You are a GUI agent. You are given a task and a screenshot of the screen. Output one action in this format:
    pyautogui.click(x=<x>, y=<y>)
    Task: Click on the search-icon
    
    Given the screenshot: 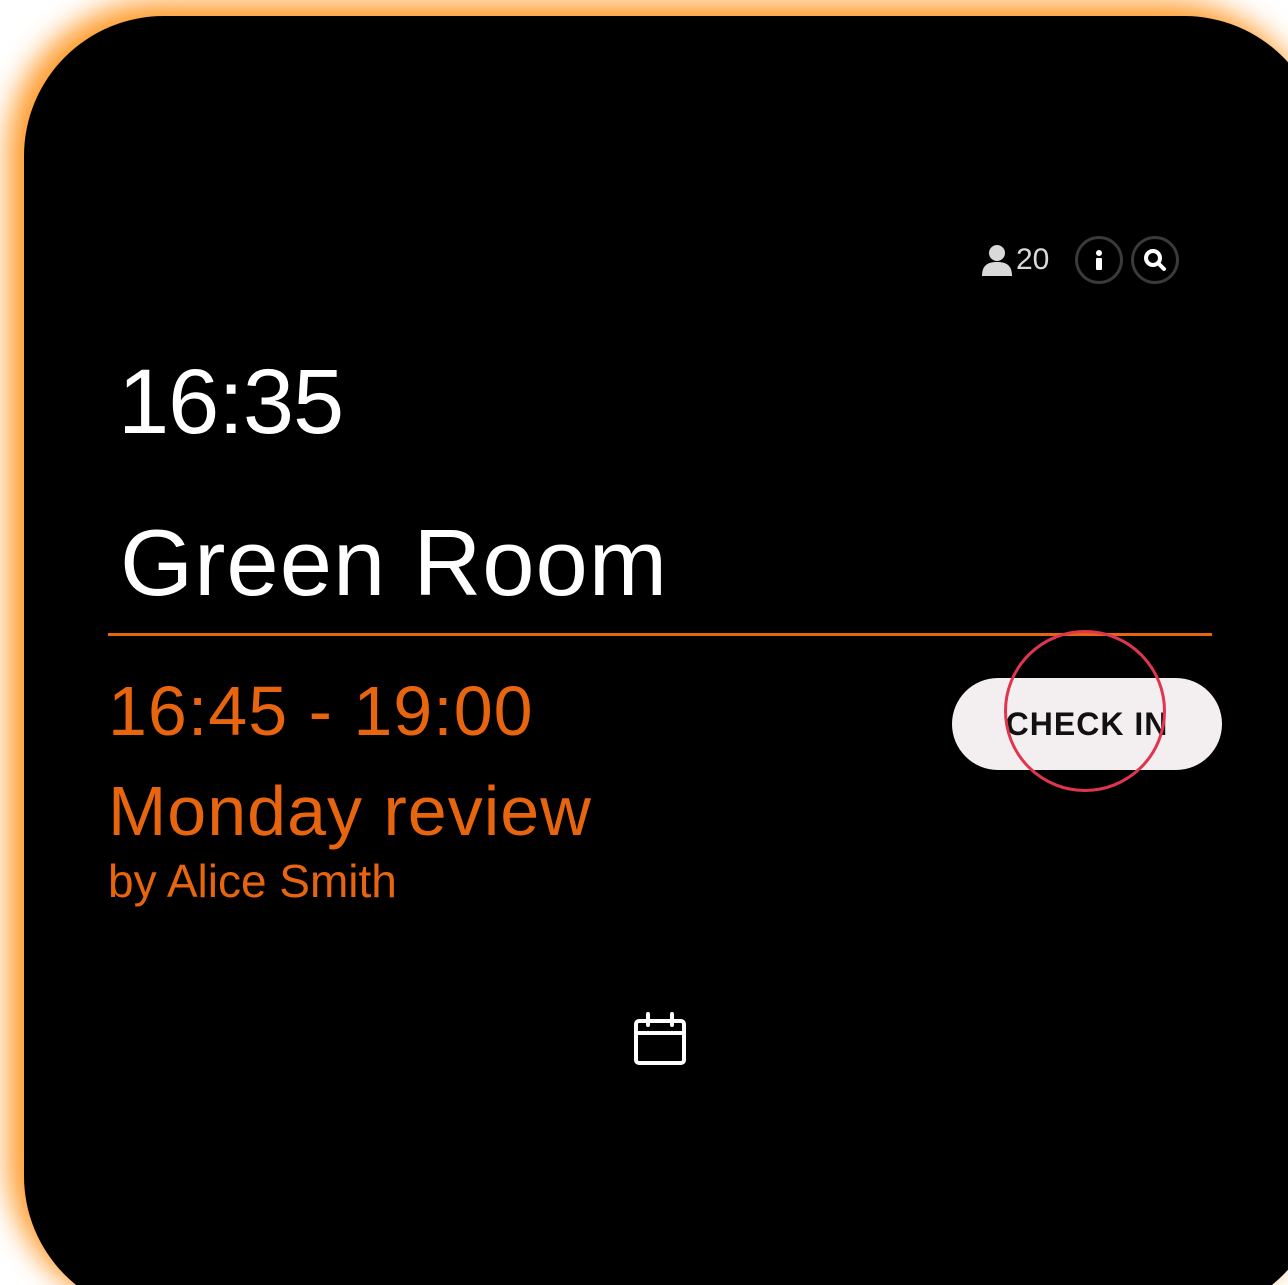 What is the action you would take?
    pyautogui.click(x=1155, y=260)
    